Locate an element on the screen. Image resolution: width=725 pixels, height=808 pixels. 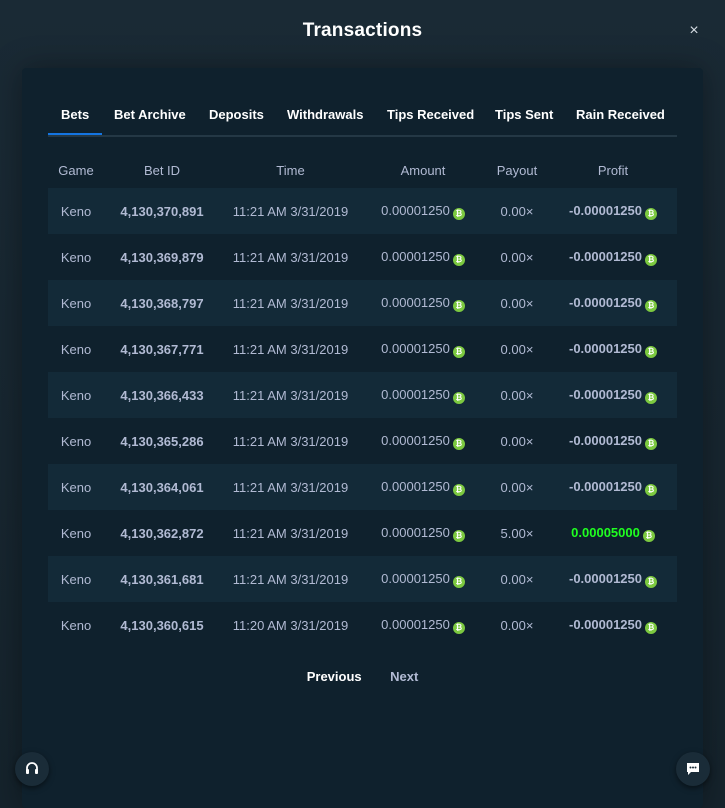
bet-id-link: 4,130,361,681 is located at coordinates (162, 579).